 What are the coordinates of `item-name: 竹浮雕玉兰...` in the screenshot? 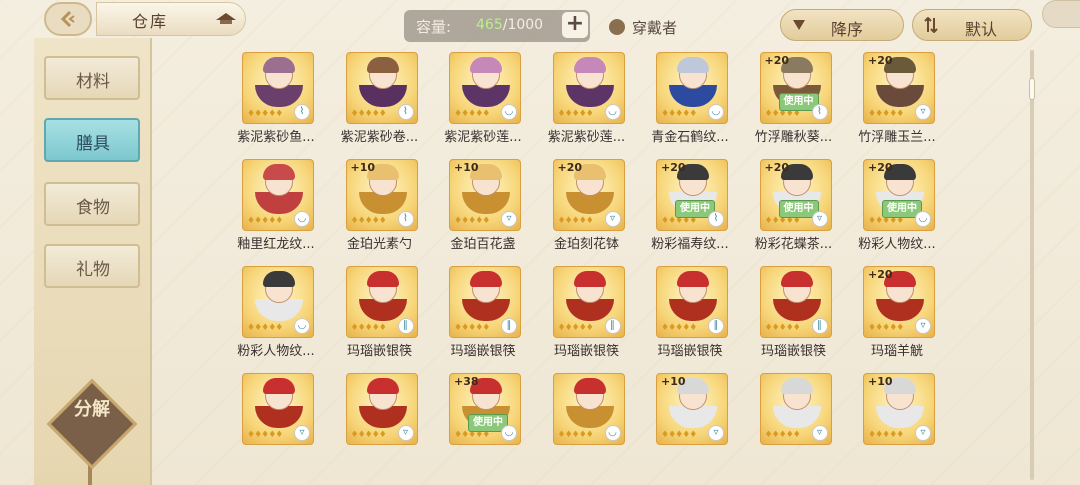 It's located at (897, 137).